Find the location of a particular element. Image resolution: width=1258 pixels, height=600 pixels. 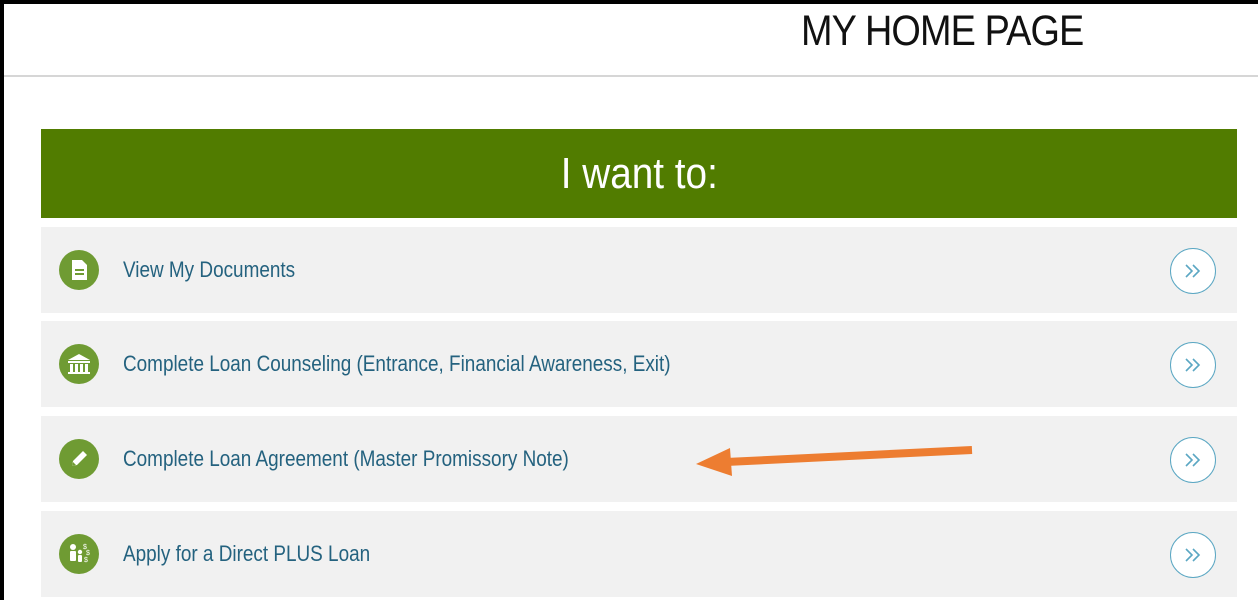

panel-title: I want to: is located at coordinates (639, 173).